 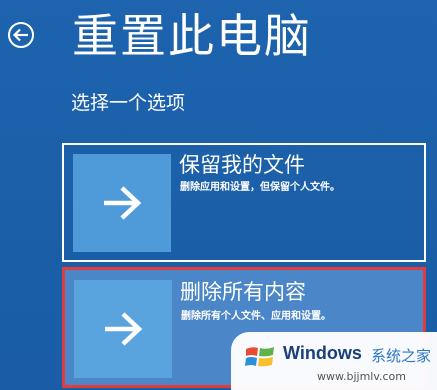 What do you see at coordinates (243, 292) in the screenshot?
I see `option-title: 删除所有内容` at bounding box center [243, 292].